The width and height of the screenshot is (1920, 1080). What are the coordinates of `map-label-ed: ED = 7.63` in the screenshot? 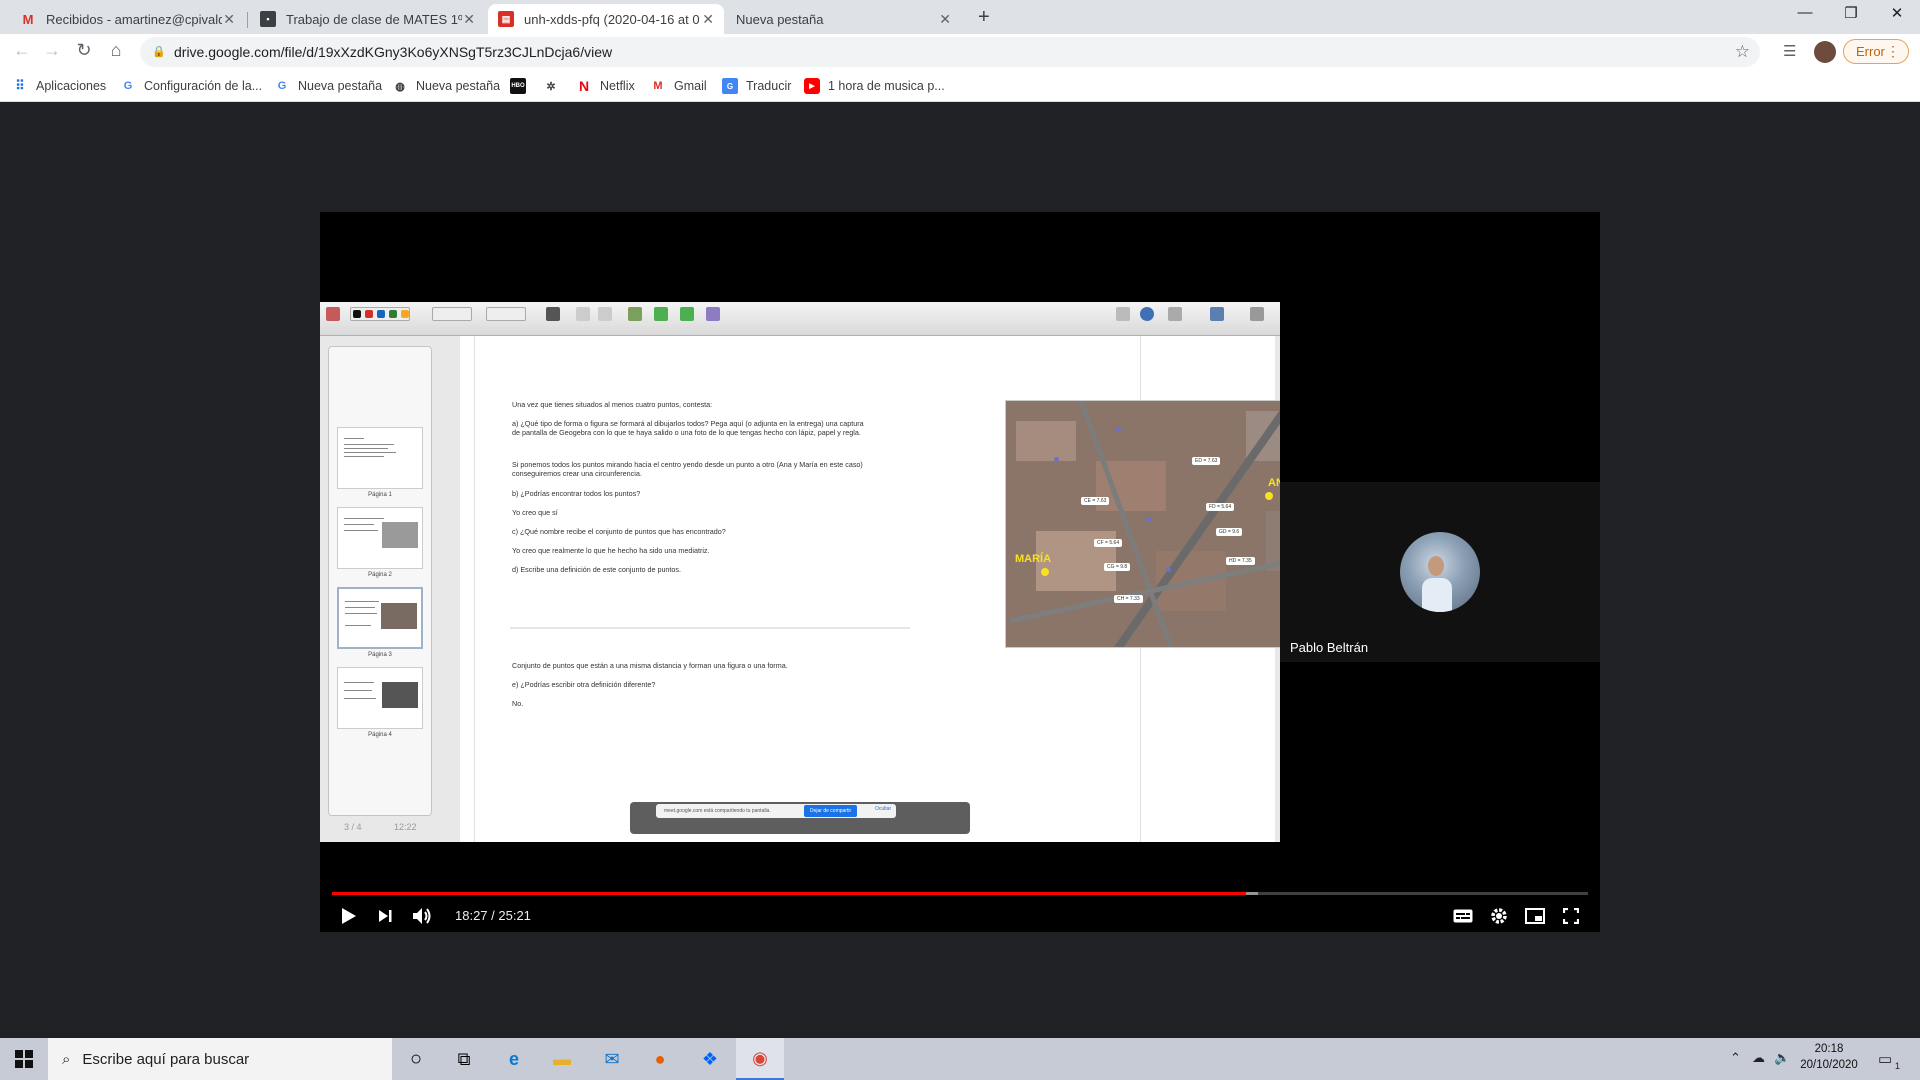 It's located at (1206, 461).